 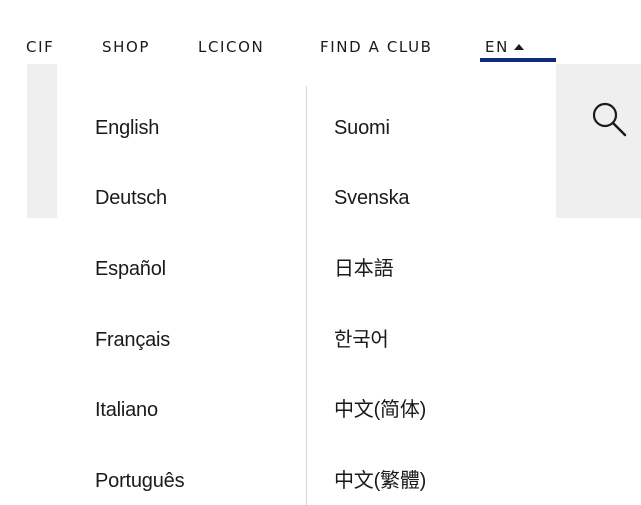 What do you see at coordinates (361, 340) in the screenshot?
I see `language-option-korean: 한국어` at bounding box center [361, 340].